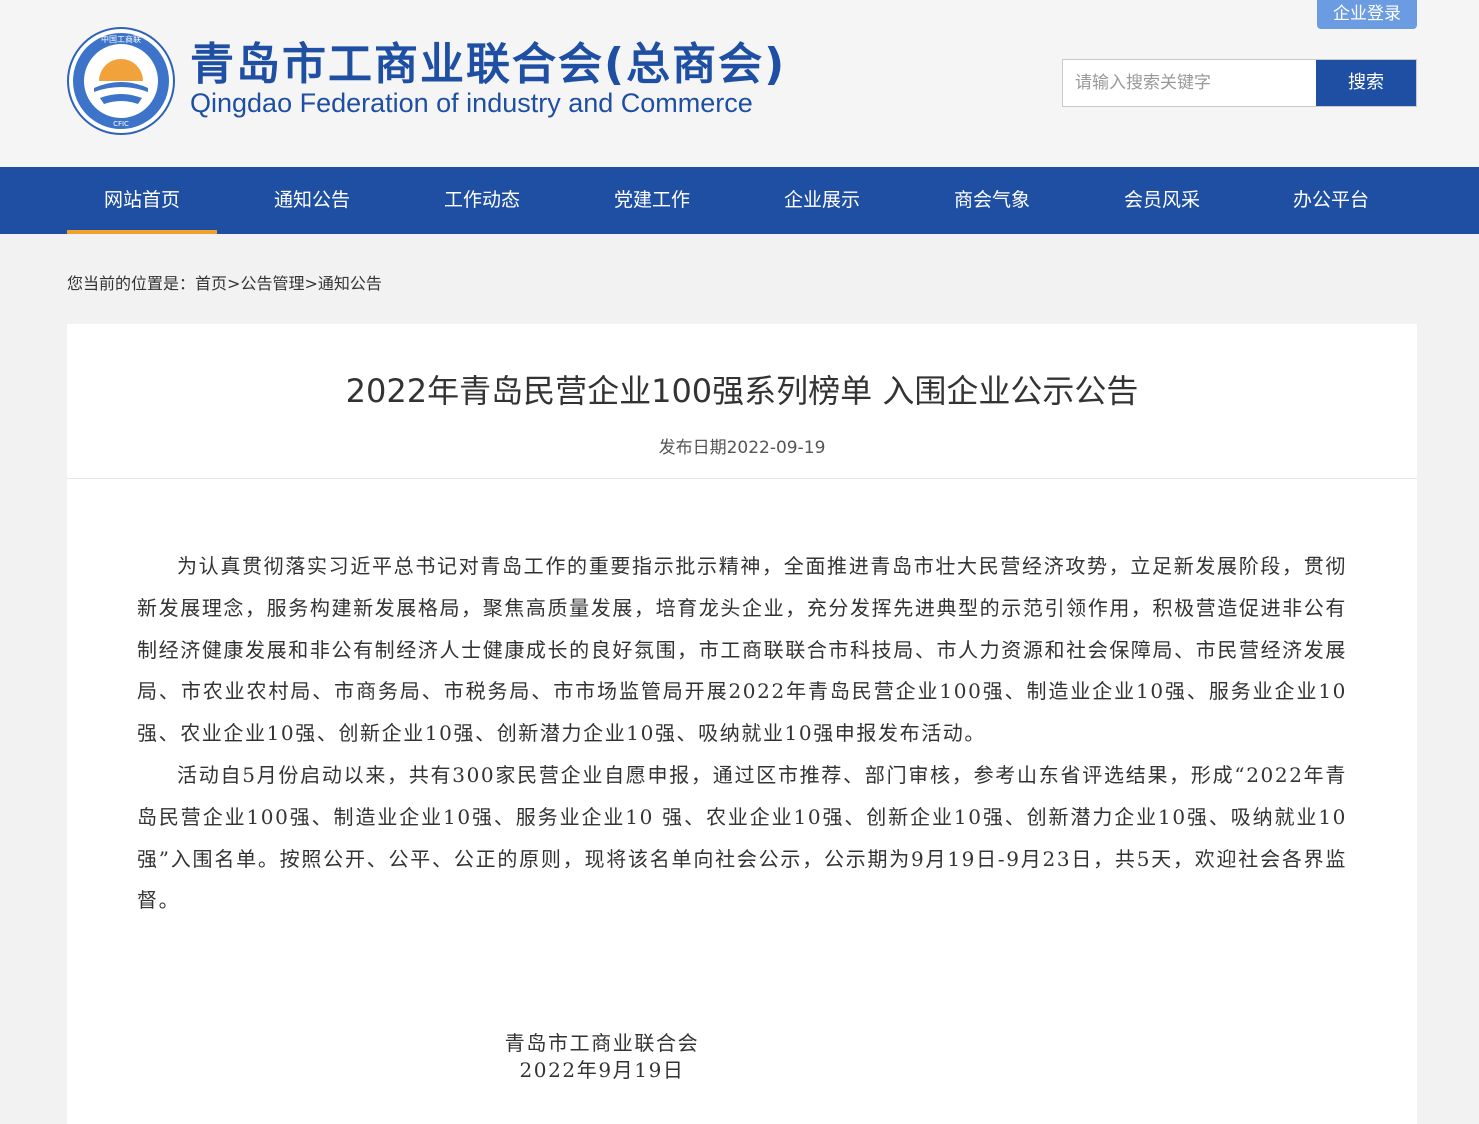 Image resolution: width=1479 pixels, height=1124 pixels. What do you see at coordinates (131, 283) in the screenshot?
I see `breadcrumb-prefix: 您当前的位置是：` at bounding box center [131, 283].